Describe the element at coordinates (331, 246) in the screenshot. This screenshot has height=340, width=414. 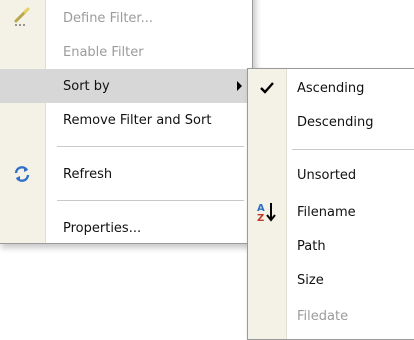
I see `submenu-item-path: Path` at that location.